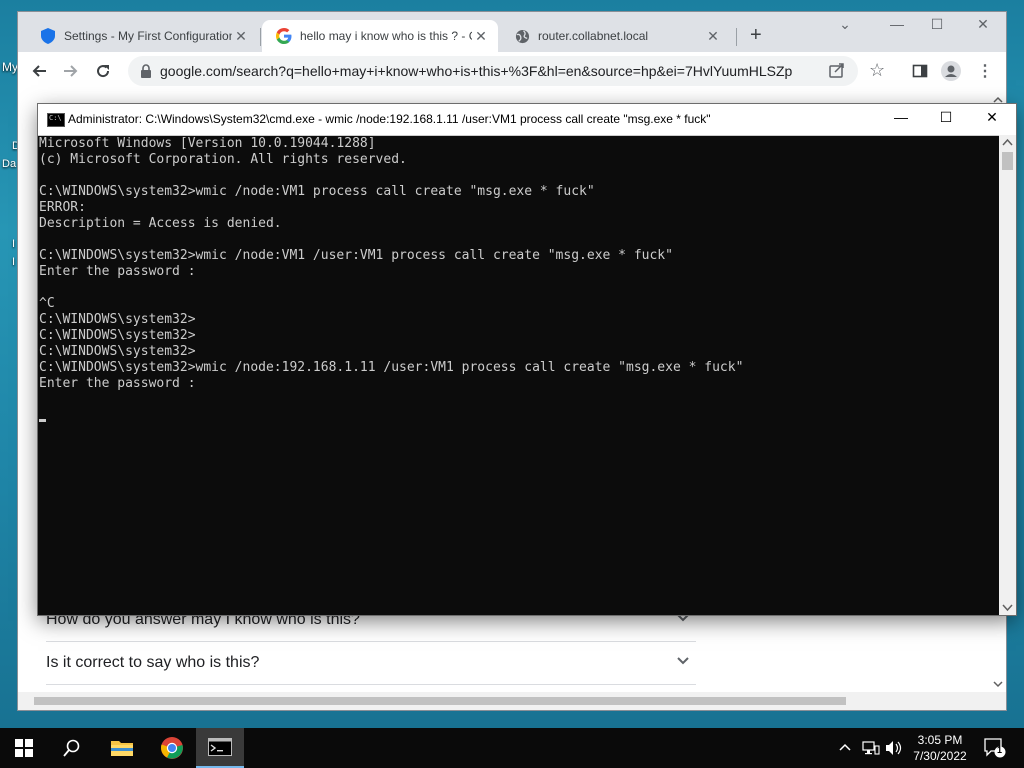  I want to click on question-text: Is it correct to say who is this?, so click(153, 662).